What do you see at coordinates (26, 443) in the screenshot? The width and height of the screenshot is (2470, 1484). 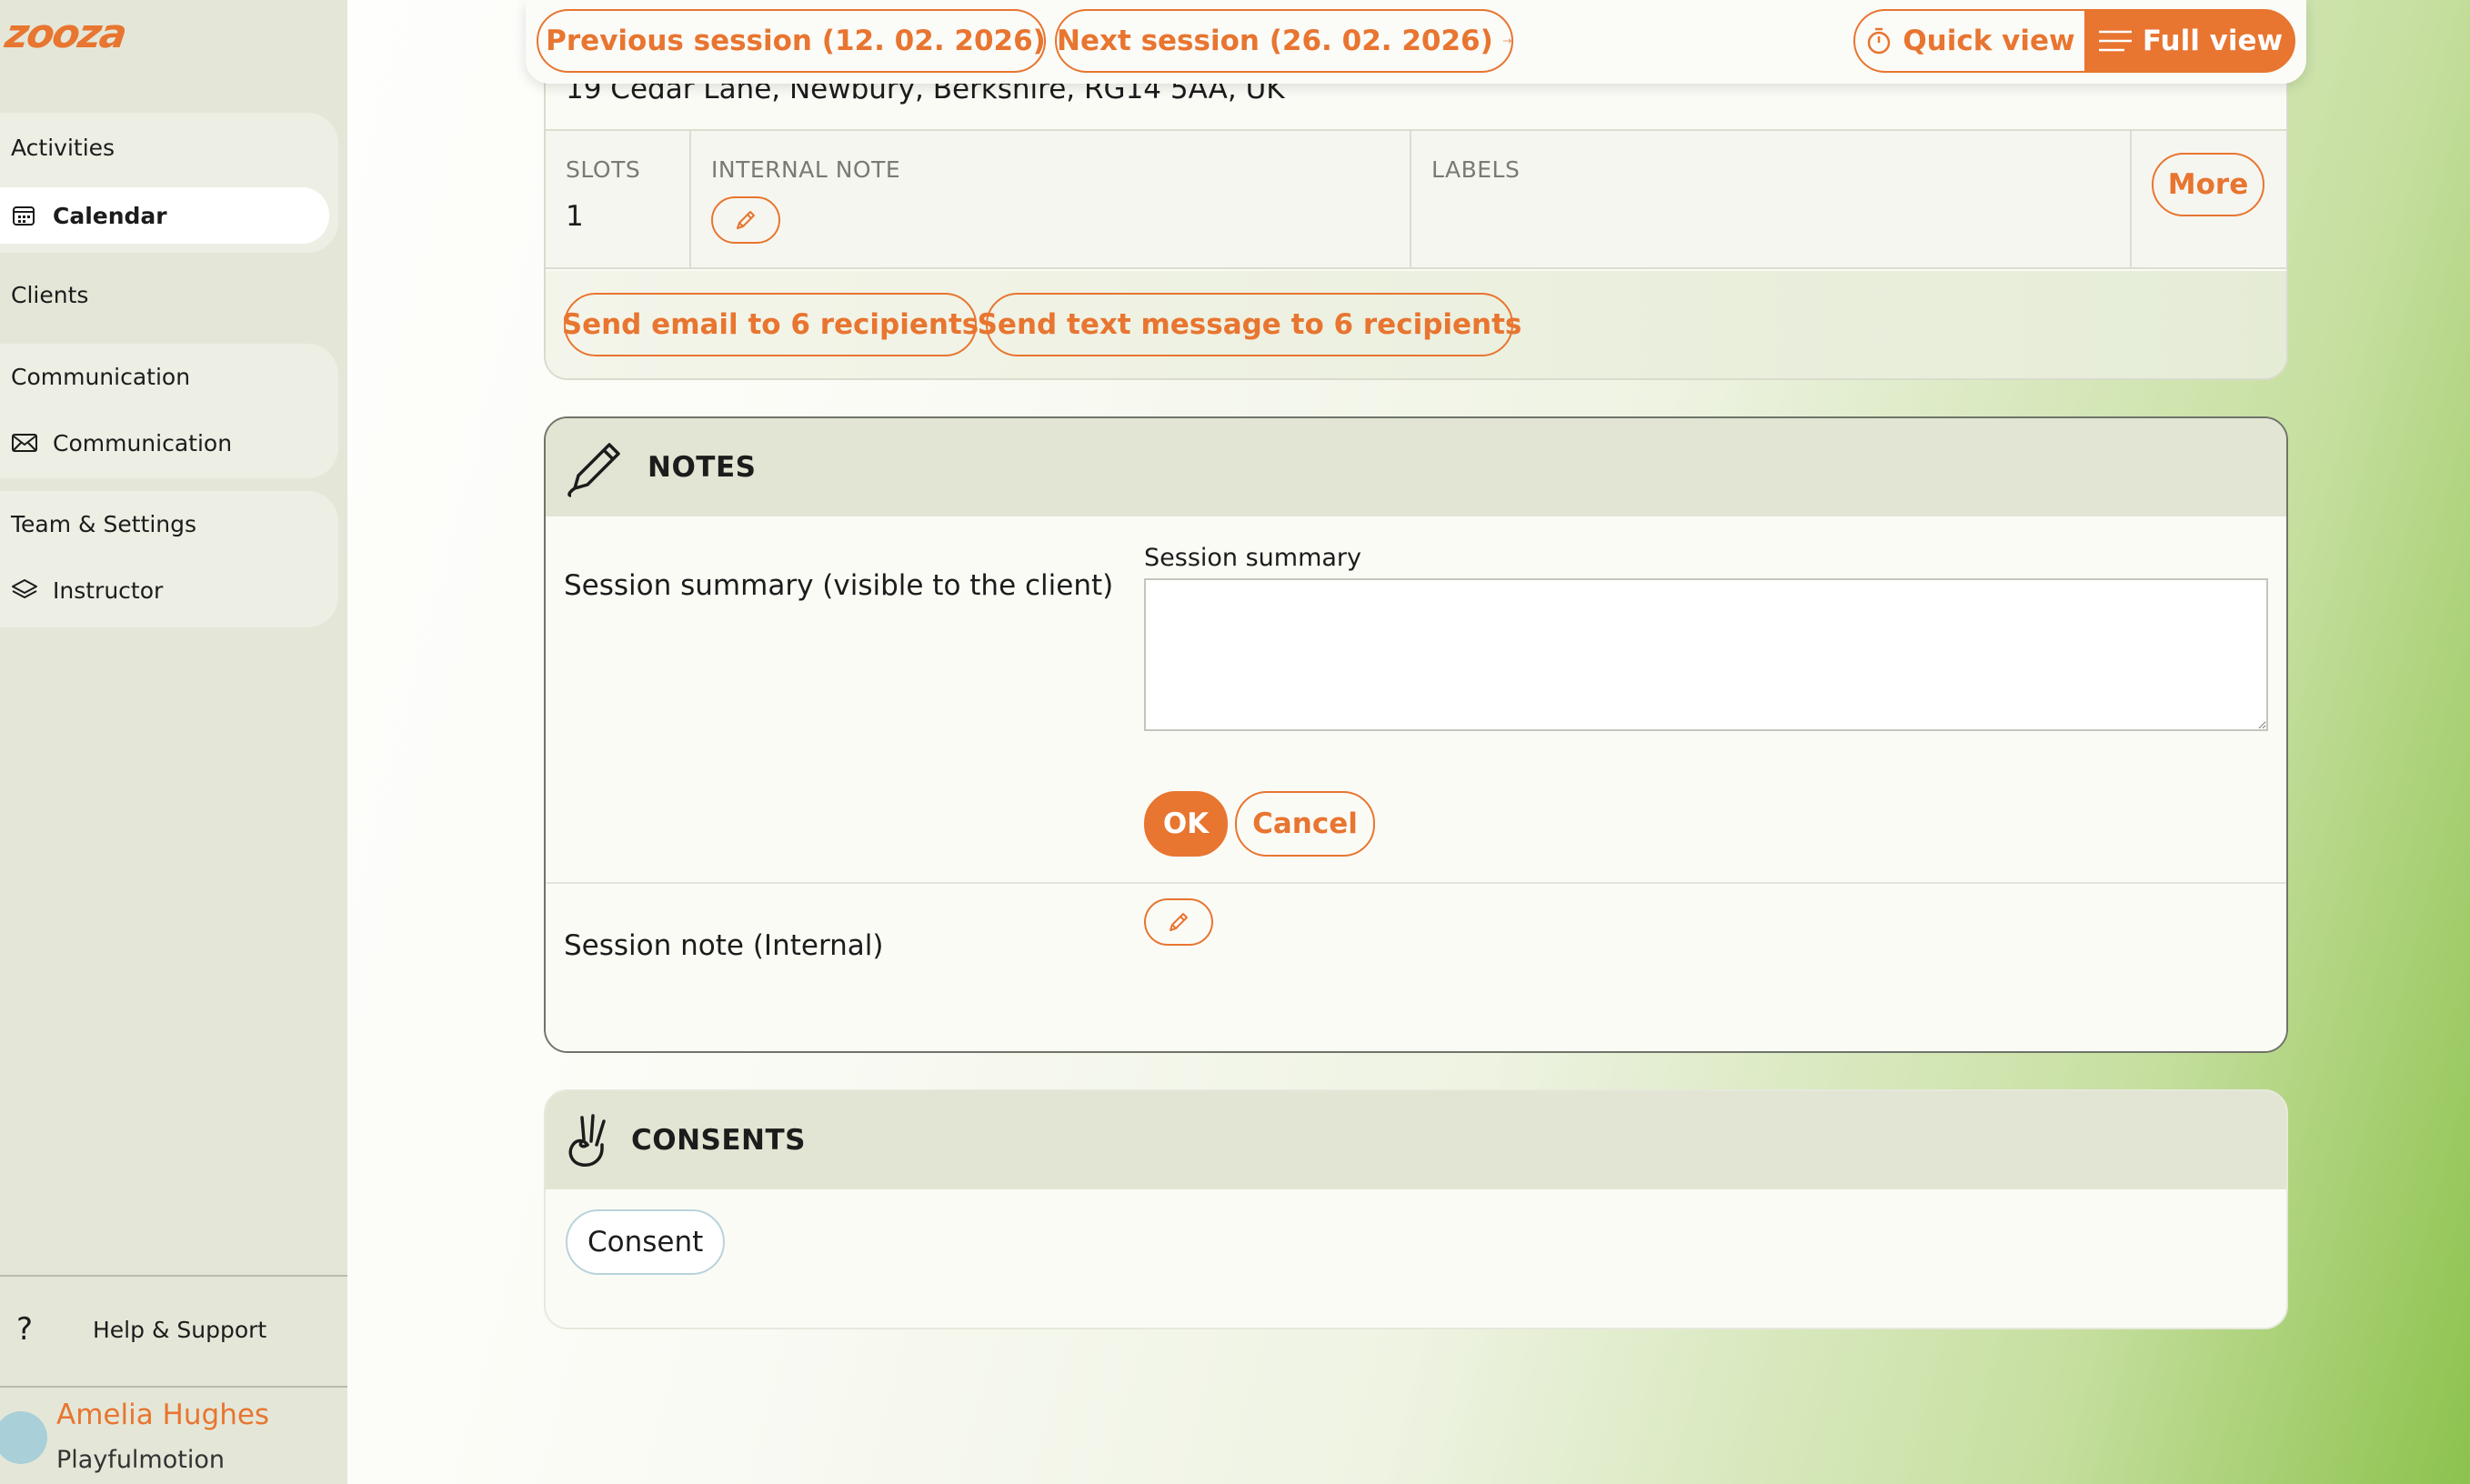 I see `envelope-icon` at bounding box center [26, 443].